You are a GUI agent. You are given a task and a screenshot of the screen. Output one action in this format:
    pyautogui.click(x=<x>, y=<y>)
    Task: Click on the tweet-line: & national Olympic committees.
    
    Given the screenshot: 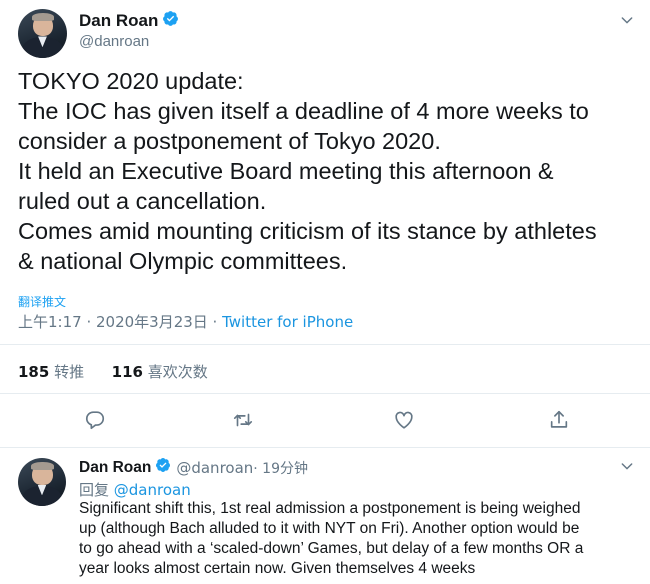 What is the action you would take?
    pyautogui.click(x=183, y=261)
    